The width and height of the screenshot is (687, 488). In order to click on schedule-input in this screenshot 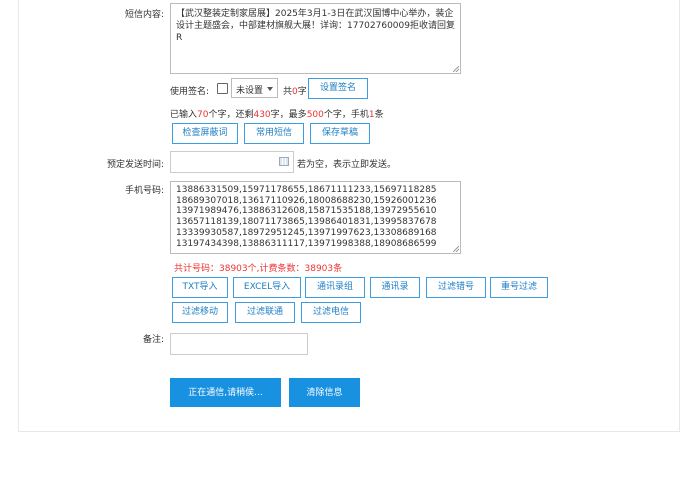, I will do `click(232, 162)`.